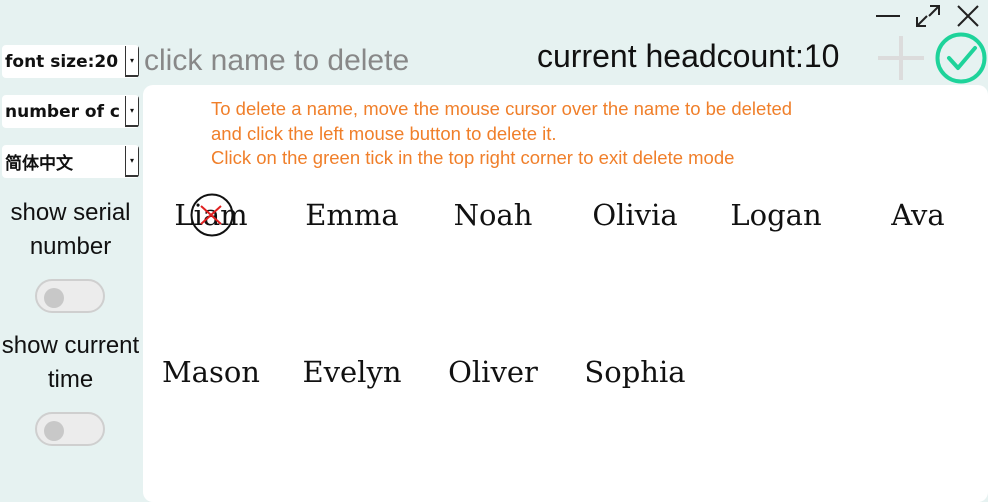 This screenshot has width=988, height=502. Describe the element at coordinates (70, 296) in the screenshot. I see `show-serial-toggle` at that location.